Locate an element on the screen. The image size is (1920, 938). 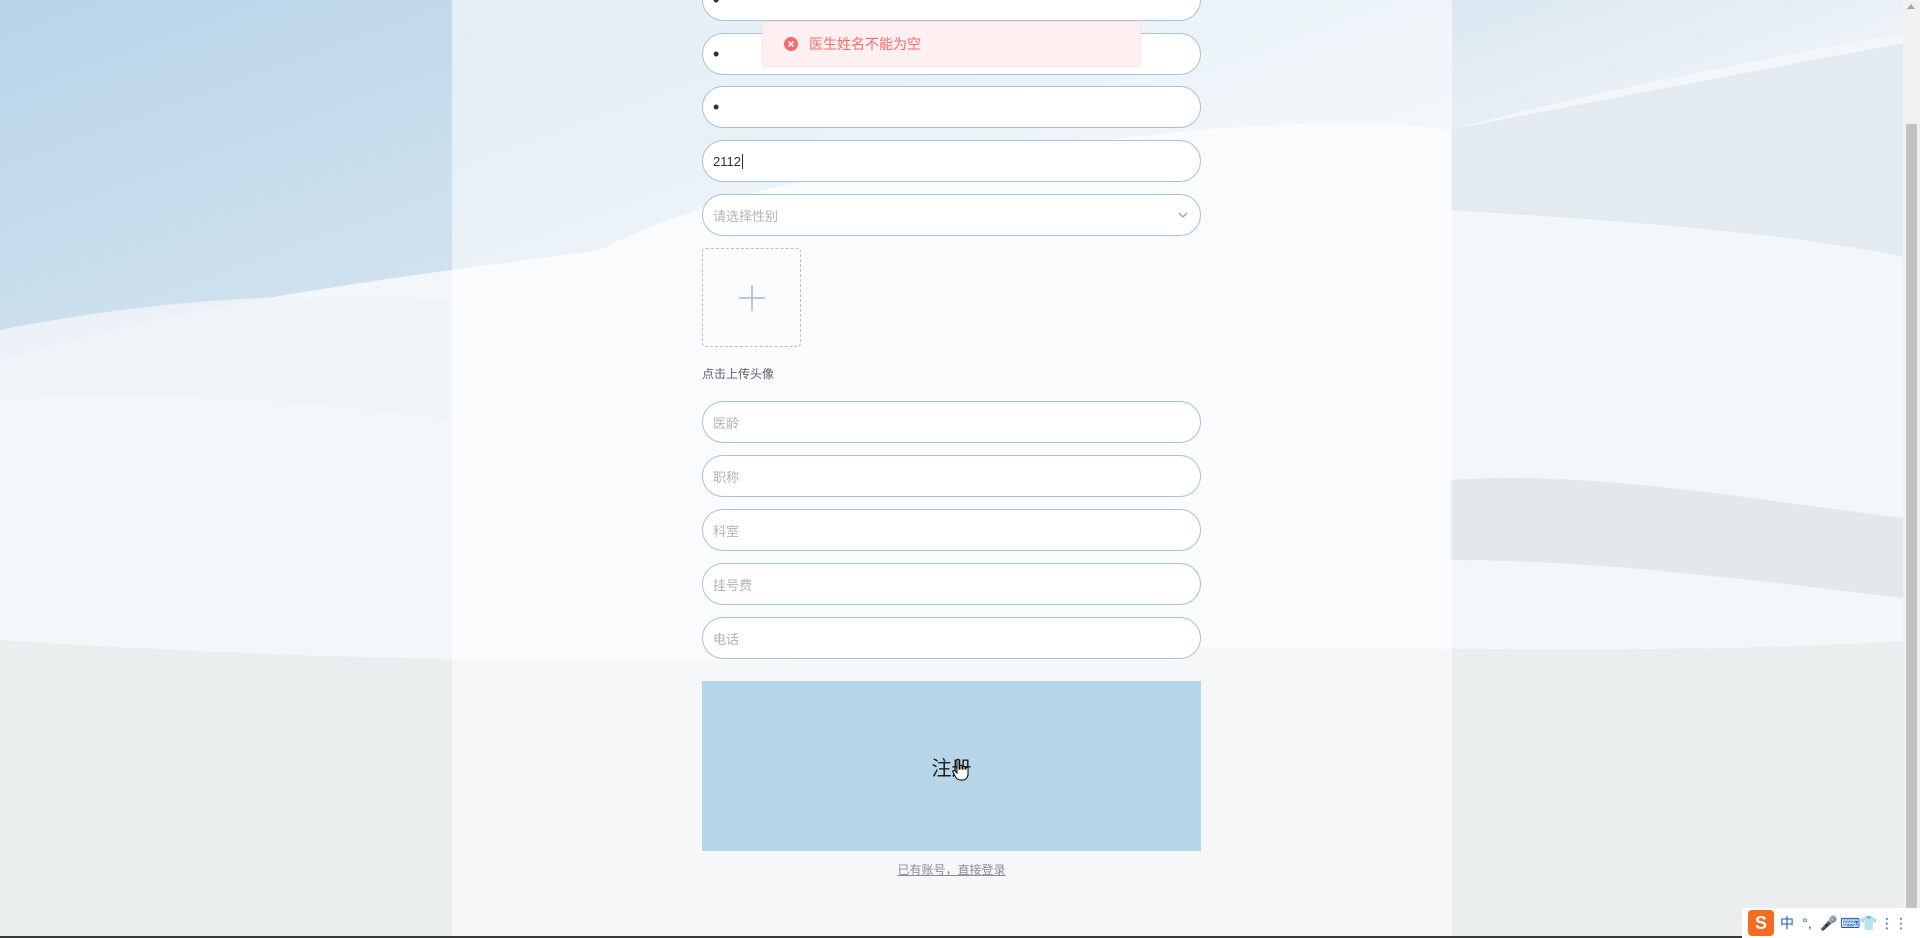
vertical-scrollbar is located at coordinates (1911, 469).